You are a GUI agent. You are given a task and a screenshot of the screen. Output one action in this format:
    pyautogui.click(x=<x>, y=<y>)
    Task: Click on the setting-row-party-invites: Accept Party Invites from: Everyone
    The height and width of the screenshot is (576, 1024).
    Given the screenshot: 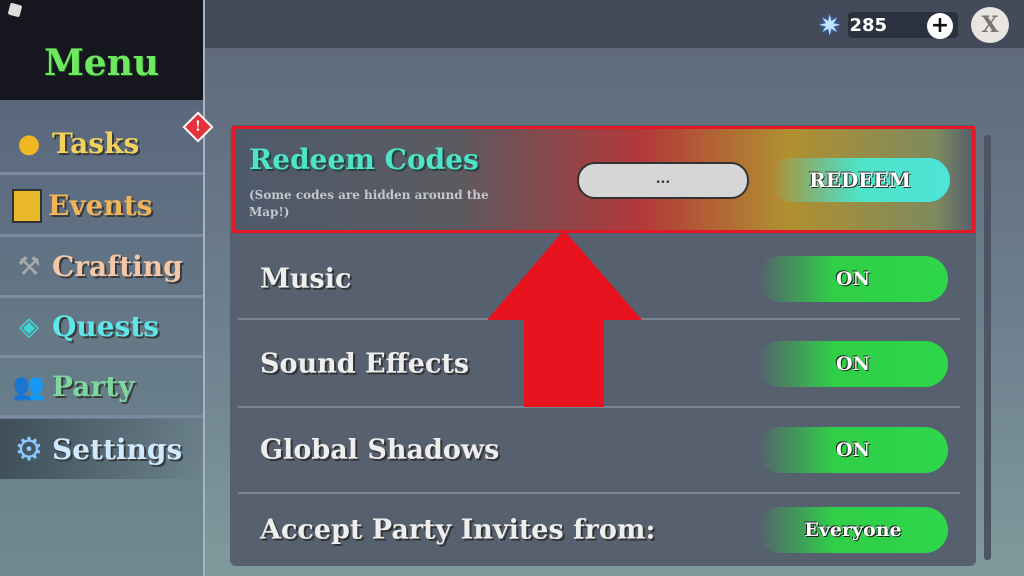 What is the action you would take?
    pyautogui.click(x=599, y=530)
    